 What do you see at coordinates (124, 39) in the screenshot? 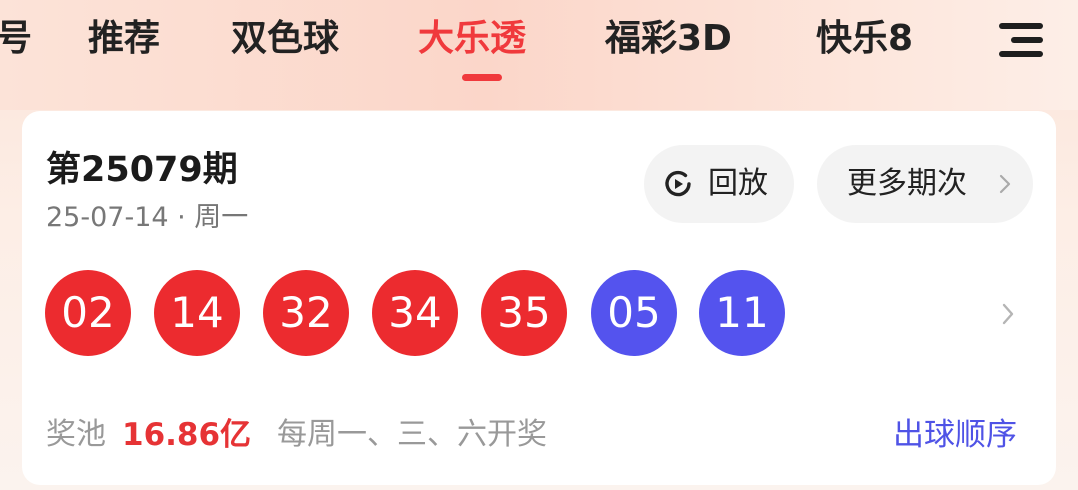
I see `tab-recommend: 推荐` at bounding box center [124, 39].